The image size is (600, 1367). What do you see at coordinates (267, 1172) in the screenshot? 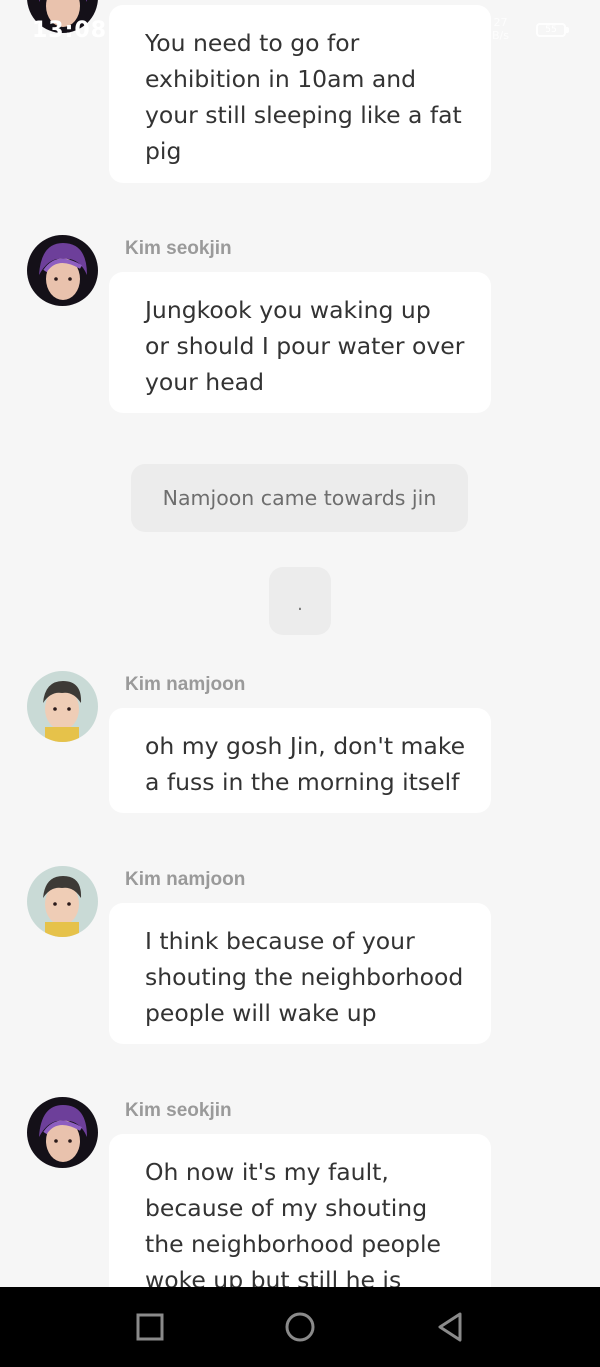
I see `message-text: Oh now it's my fault,` at bounding box center [267, 1172].